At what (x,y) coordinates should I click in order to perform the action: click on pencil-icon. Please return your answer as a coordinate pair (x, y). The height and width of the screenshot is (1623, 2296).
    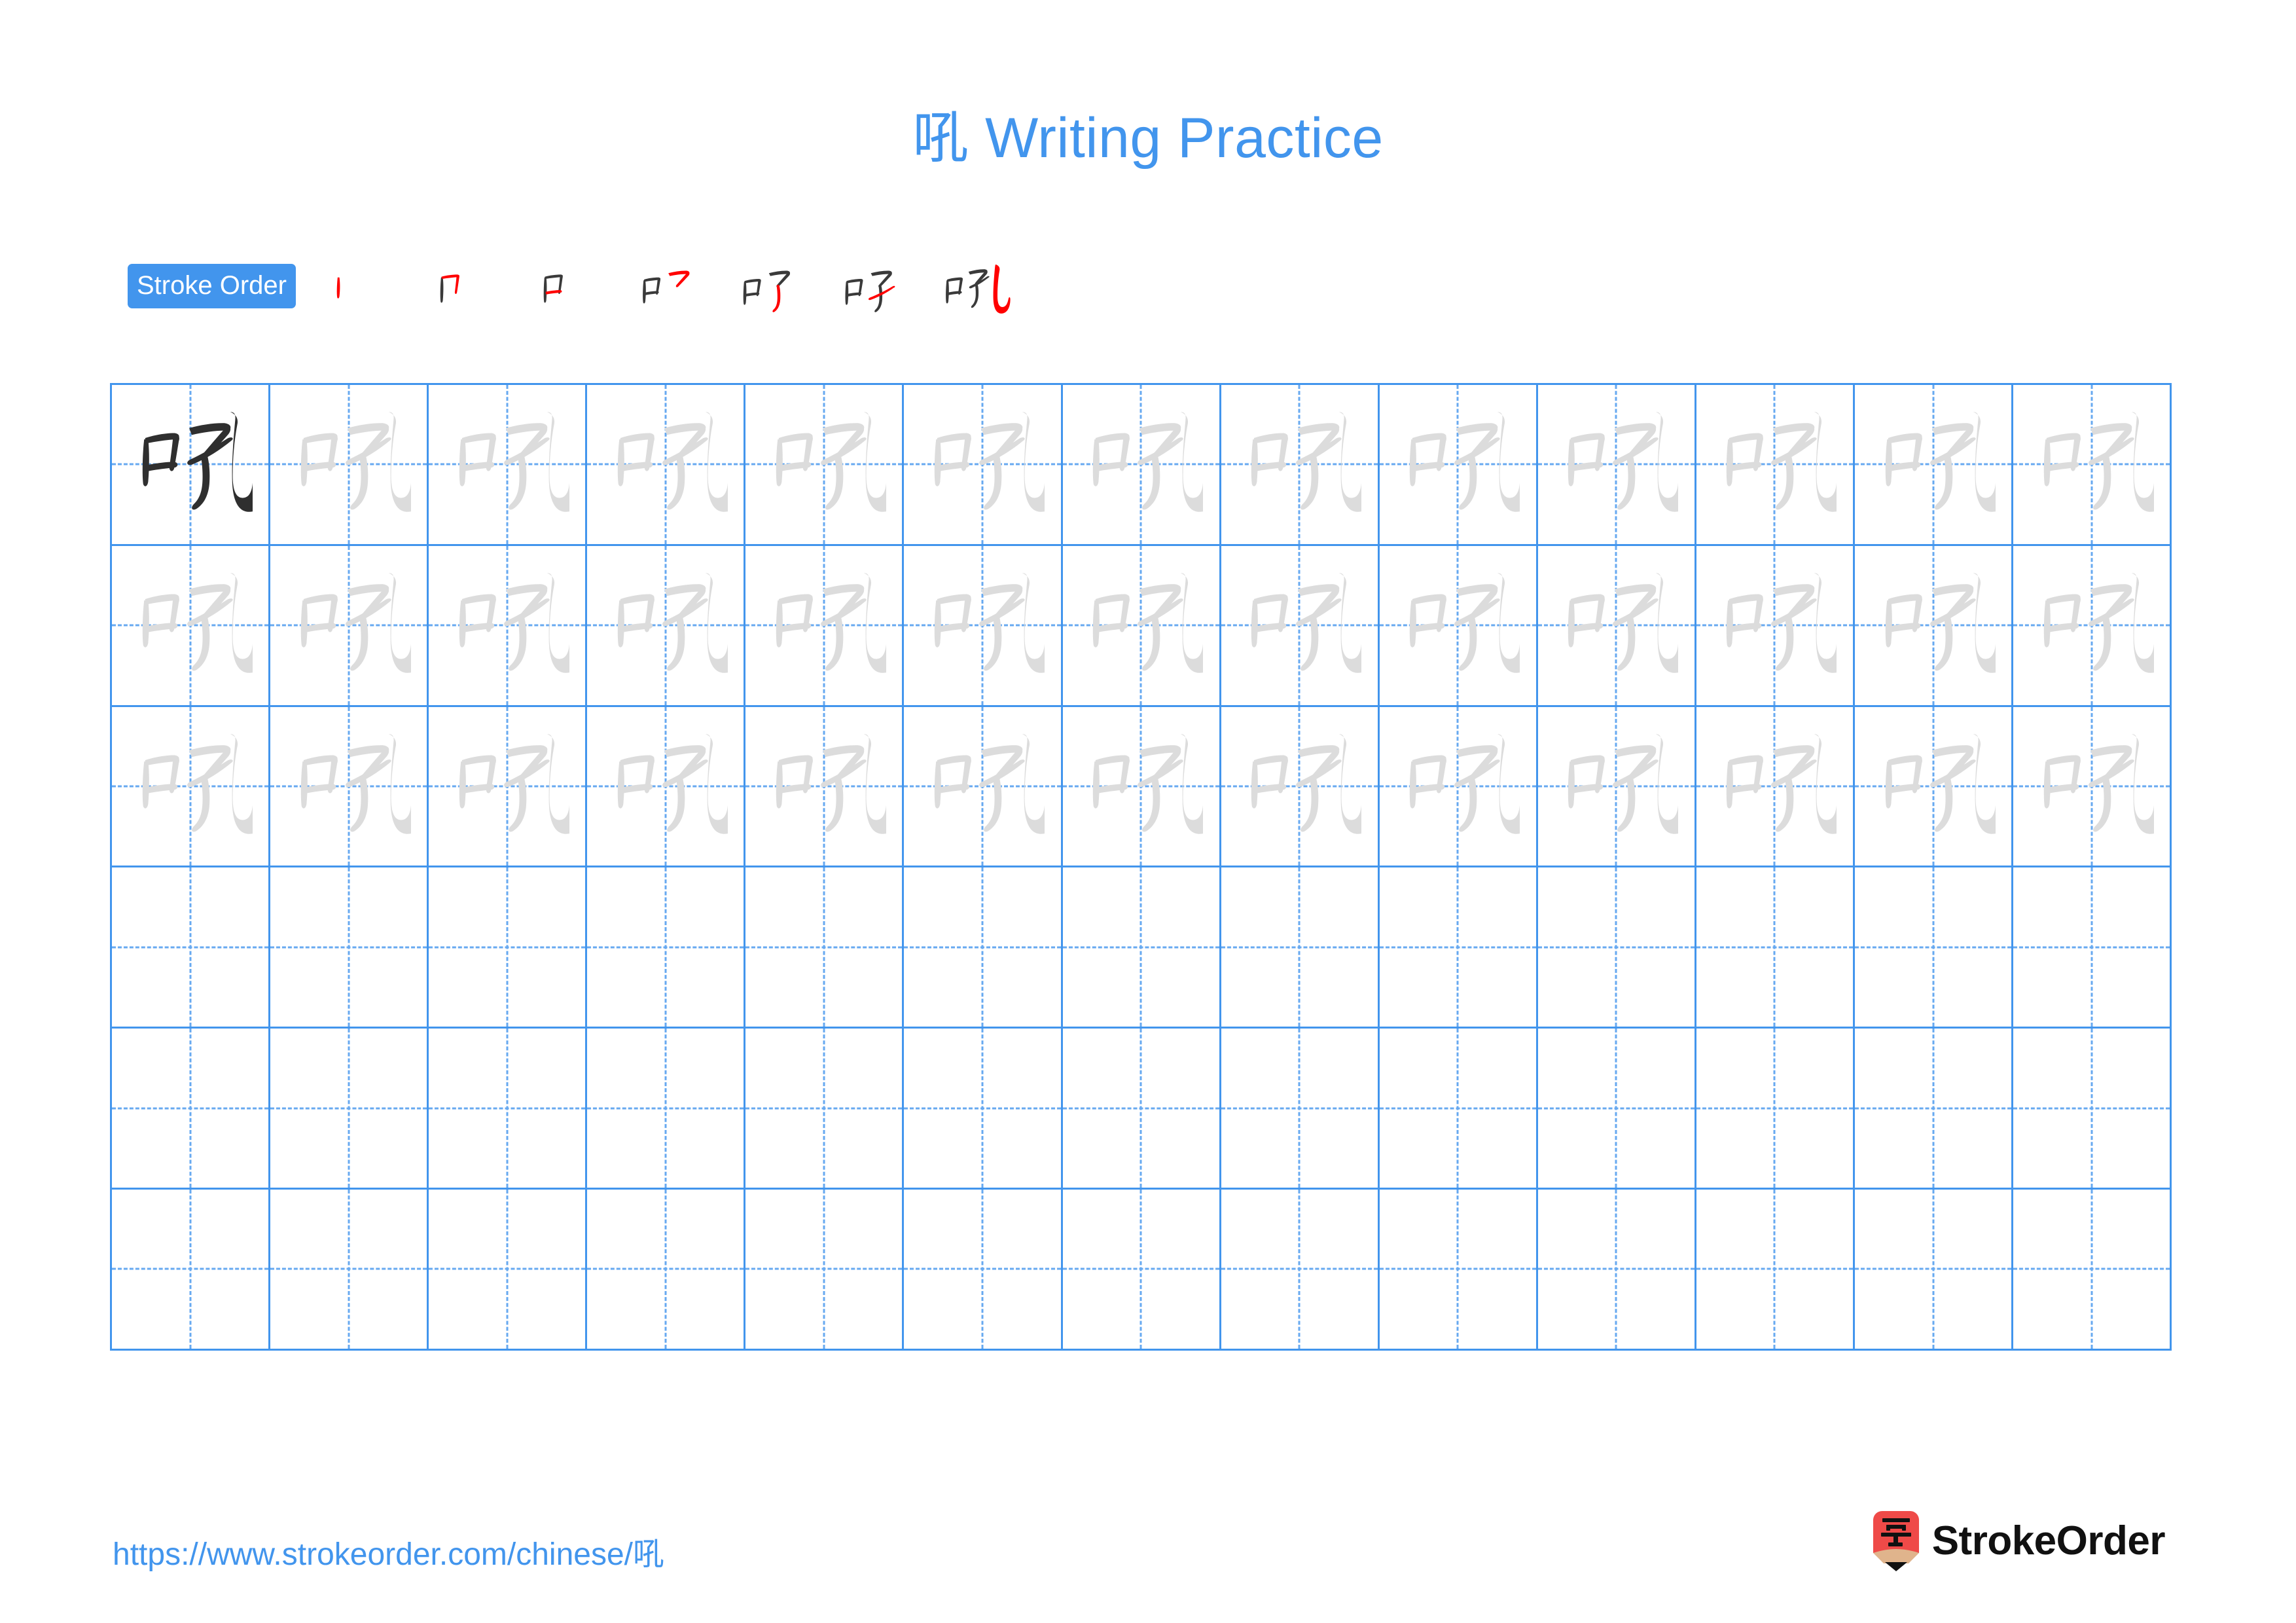
    Looking at the image, I should click on (1896, 1541).